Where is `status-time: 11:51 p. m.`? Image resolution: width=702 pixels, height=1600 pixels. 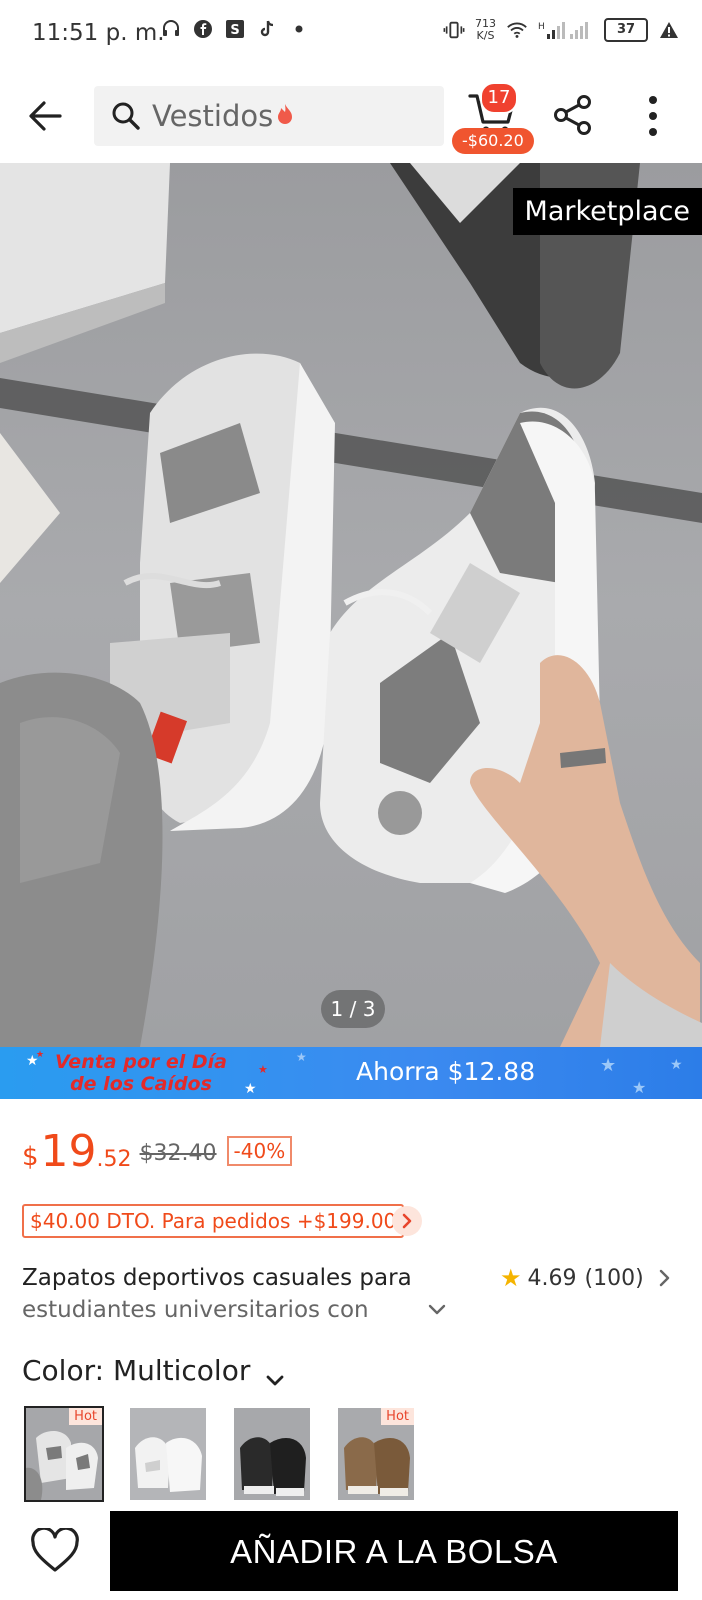
status-time: 11:51 p. m. is located at coordinates (98, 33).